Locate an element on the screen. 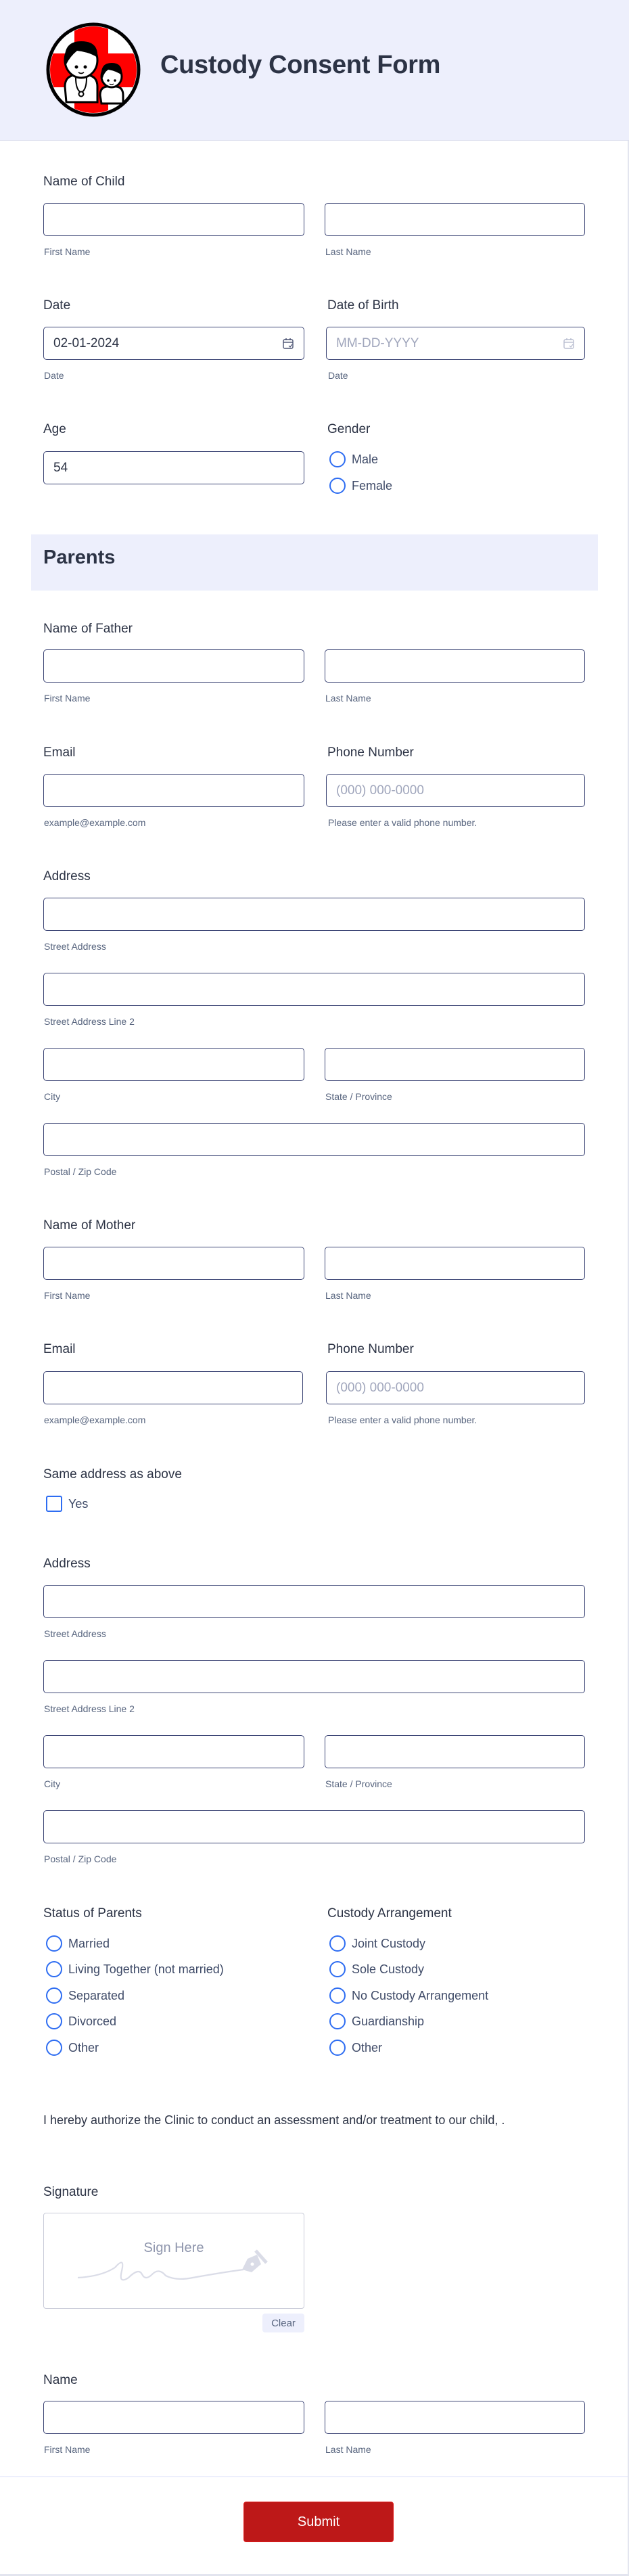 This screenshot has width=629, height=2576. date-input: 02-01-2024 is located at coordinates (173, 343).